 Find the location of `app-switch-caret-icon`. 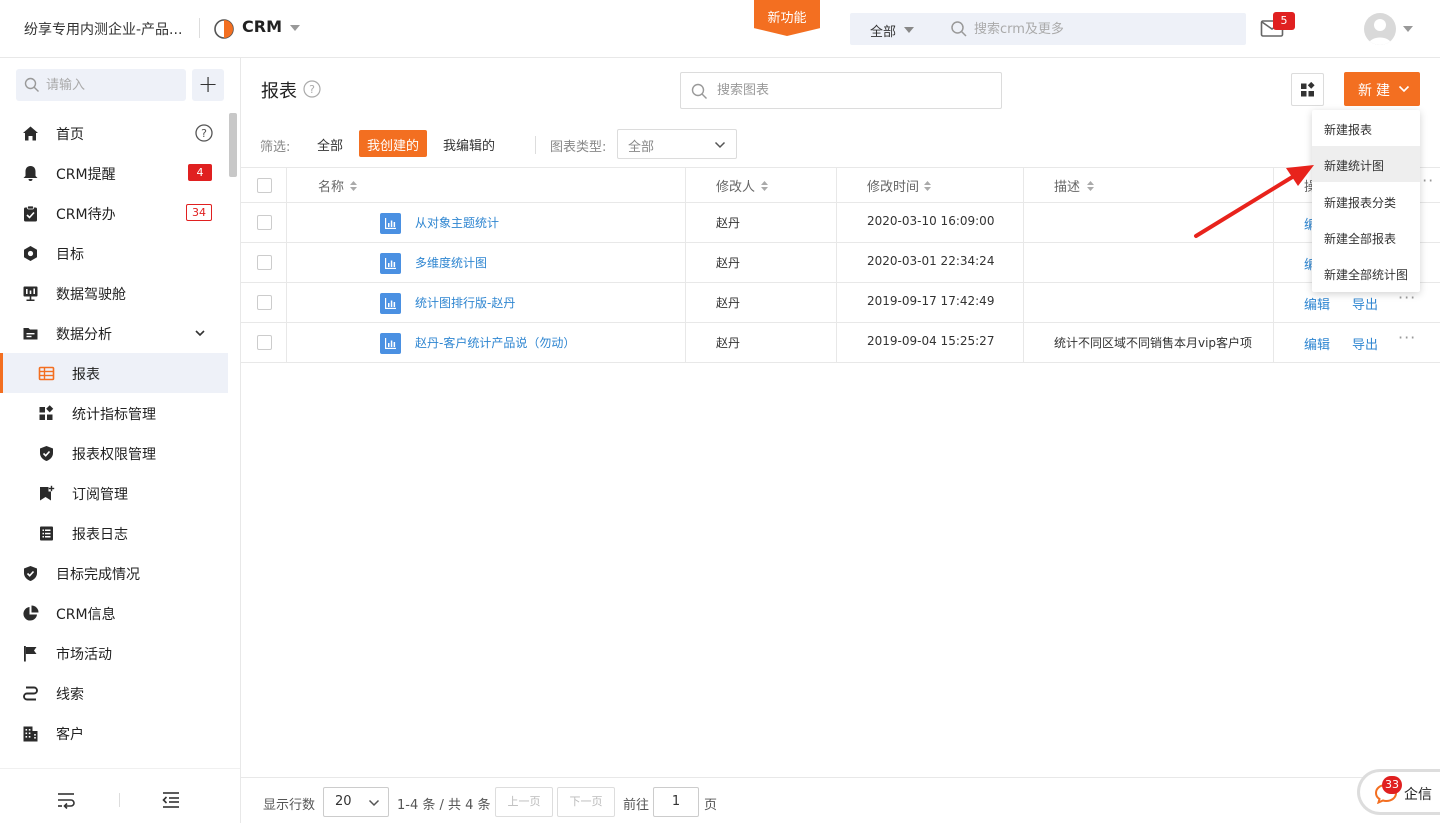

app-switch-caret-icon is located at coordinates (295, 28).